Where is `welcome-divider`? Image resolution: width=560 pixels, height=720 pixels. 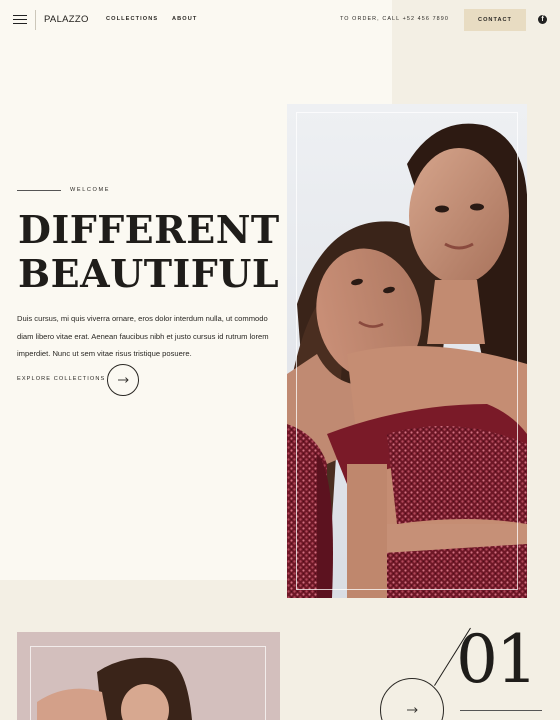 welcome-divider is located at coordinates (39, 190).